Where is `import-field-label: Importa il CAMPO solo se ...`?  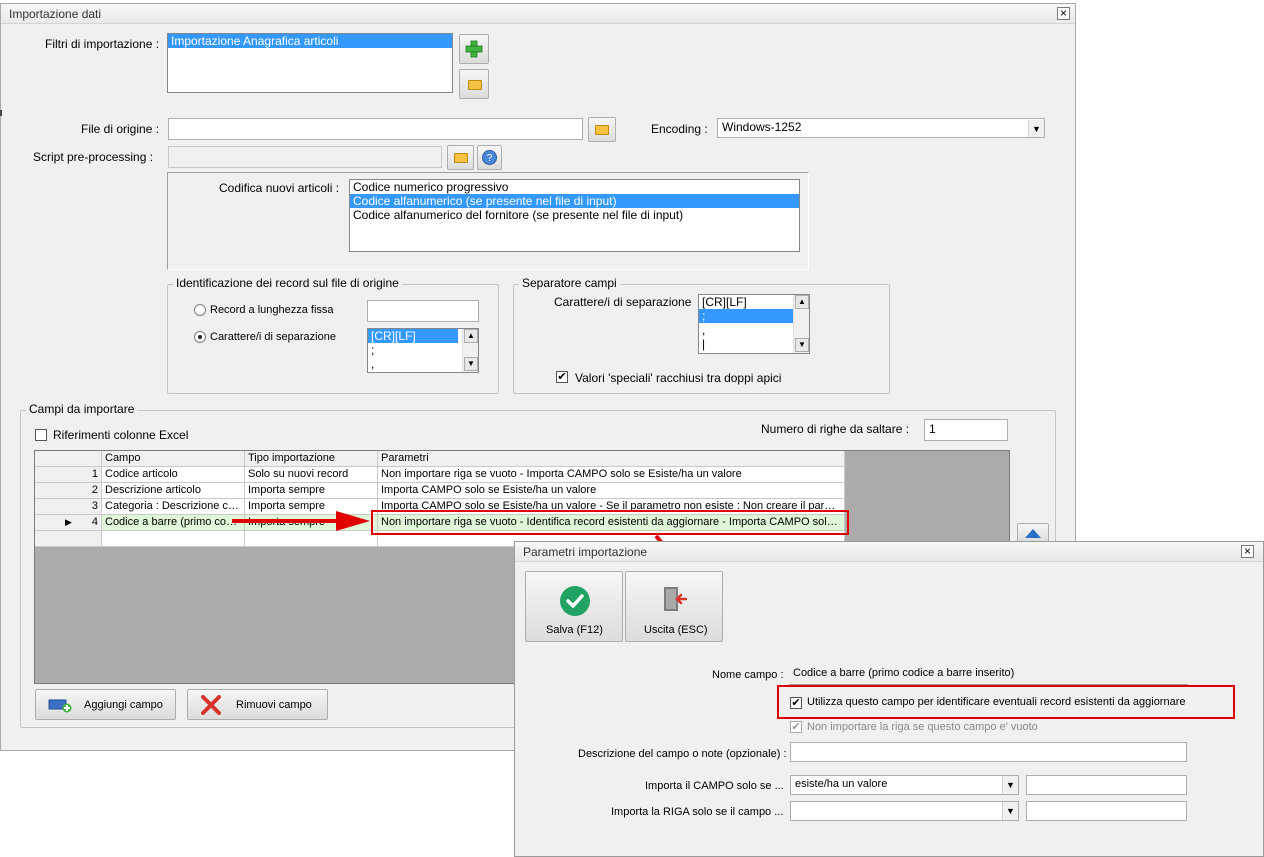 import-field-label: Importa il CAMPO solo se ... is located at coordinates (714, 786).